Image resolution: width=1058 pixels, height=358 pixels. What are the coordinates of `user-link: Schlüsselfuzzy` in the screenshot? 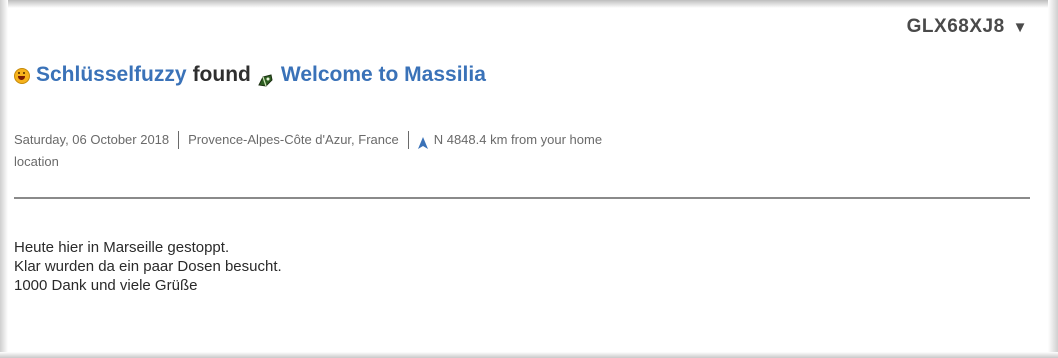 It's located at (111, 75).